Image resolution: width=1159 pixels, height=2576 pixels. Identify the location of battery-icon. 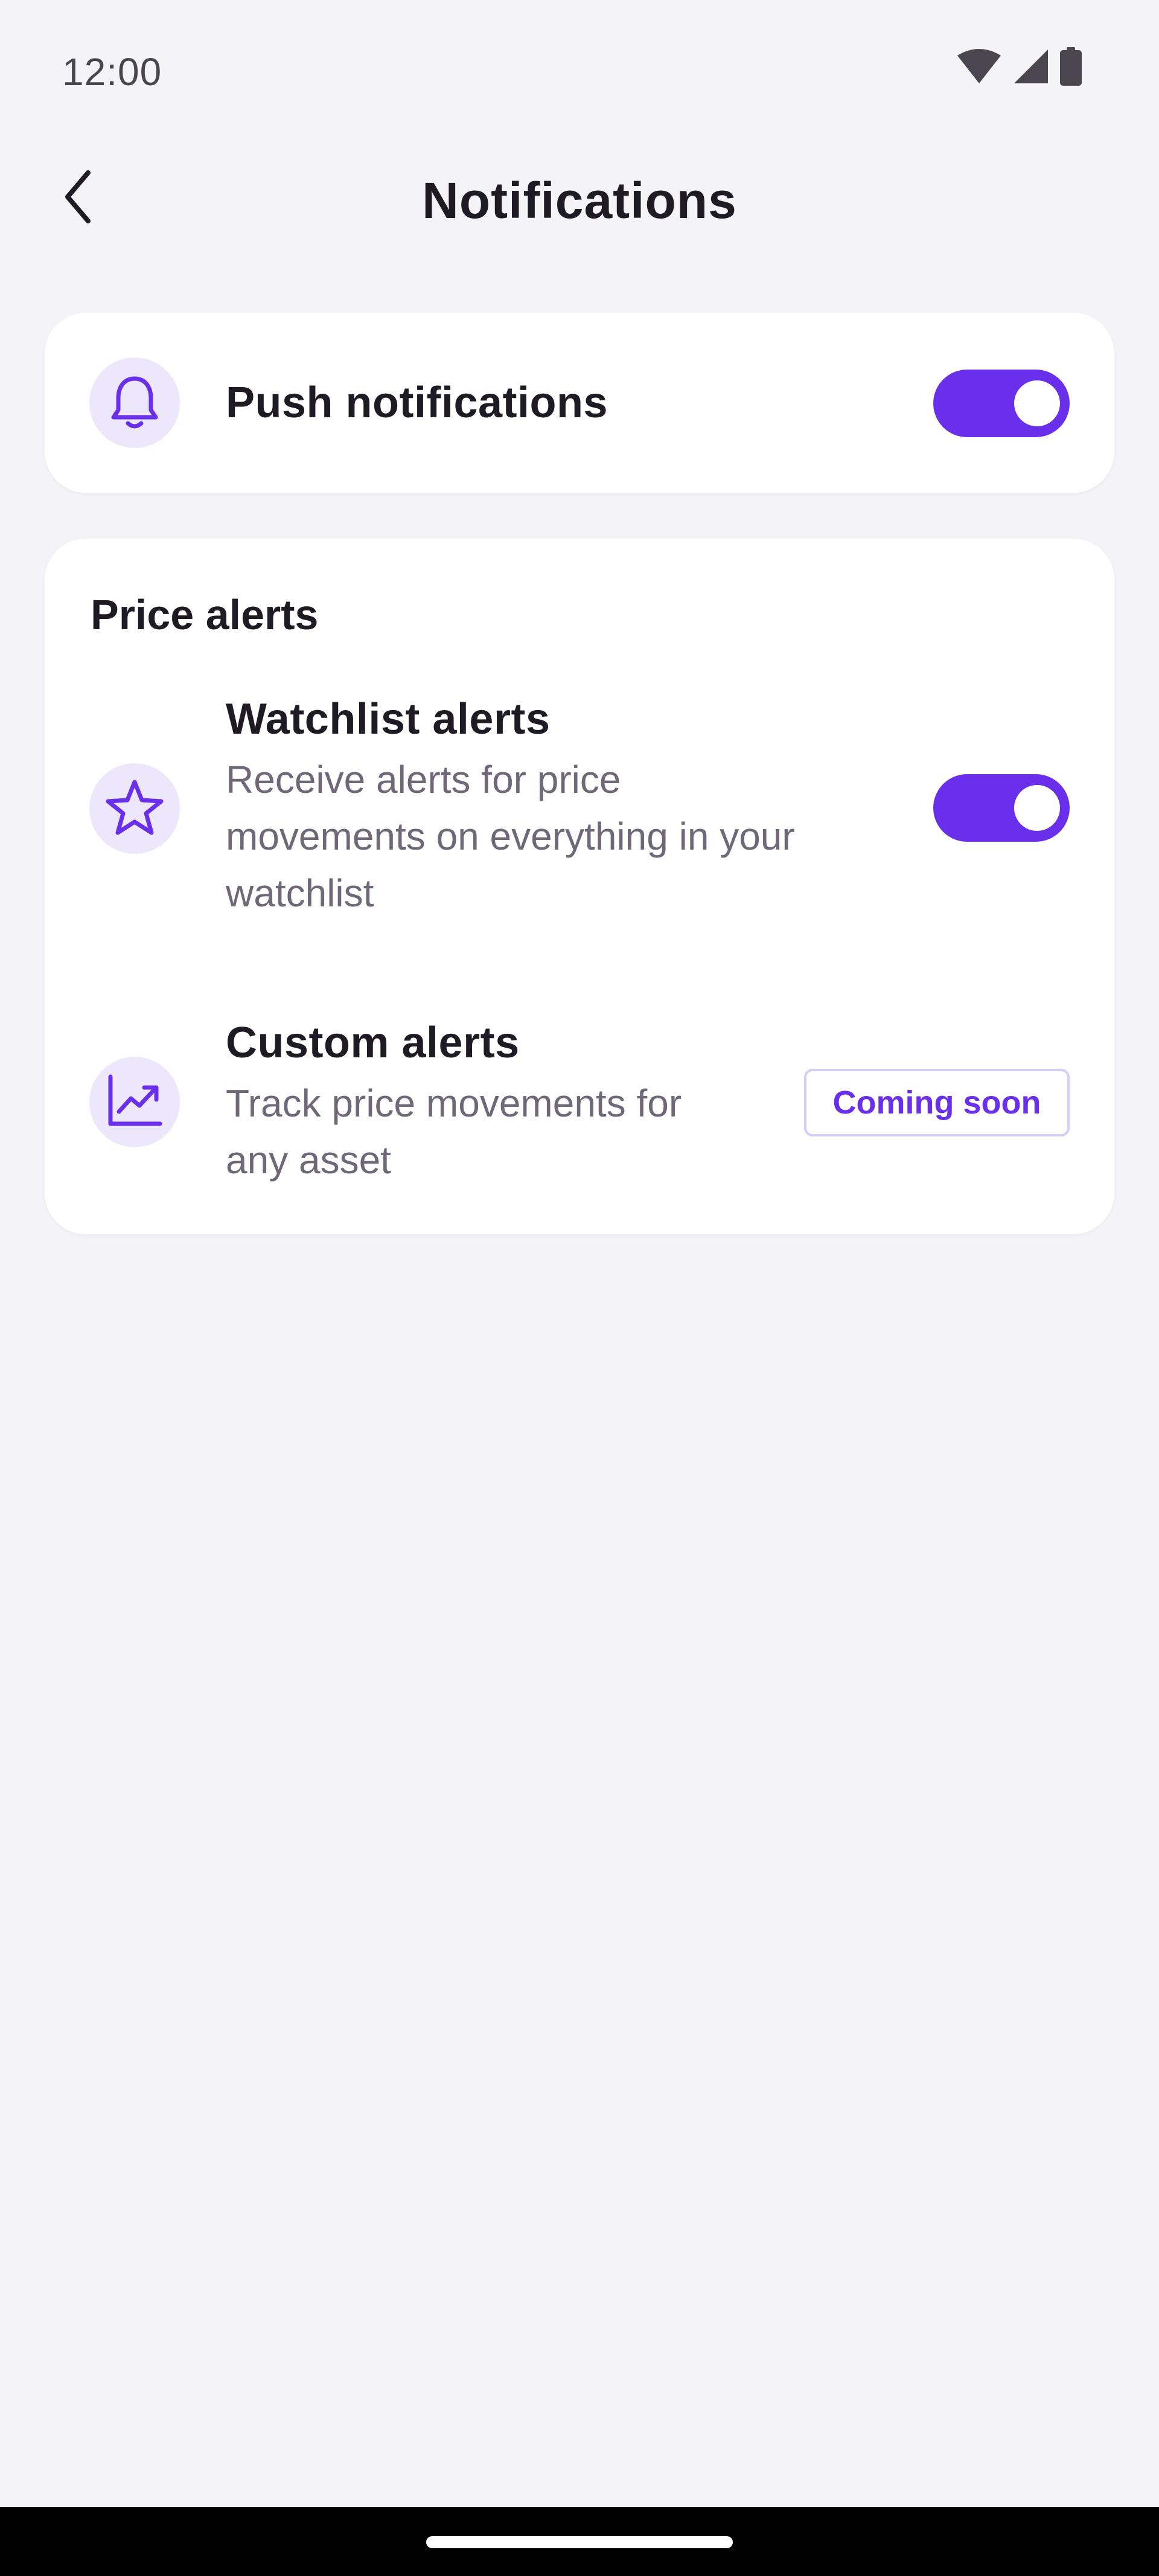
(1071, 66).